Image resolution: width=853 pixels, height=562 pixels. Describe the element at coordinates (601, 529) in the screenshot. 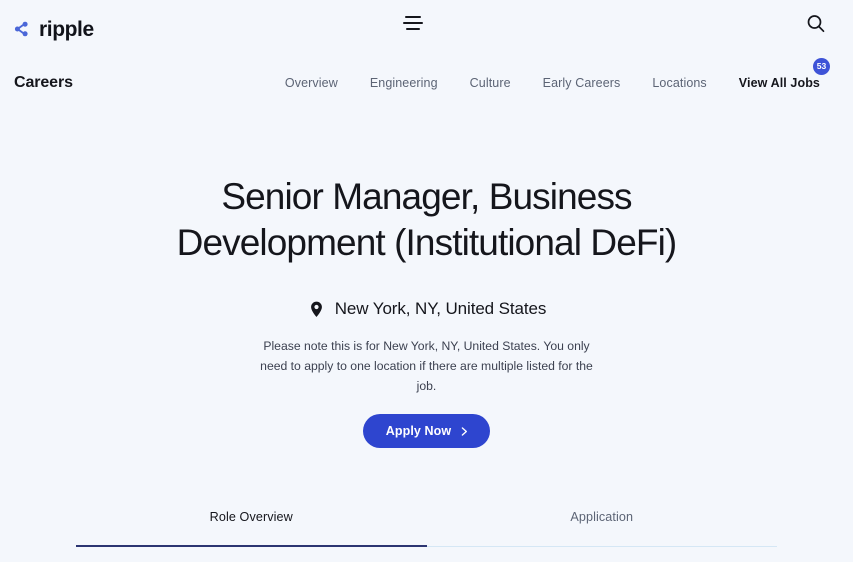

I see `tab-application: Application` at that location.